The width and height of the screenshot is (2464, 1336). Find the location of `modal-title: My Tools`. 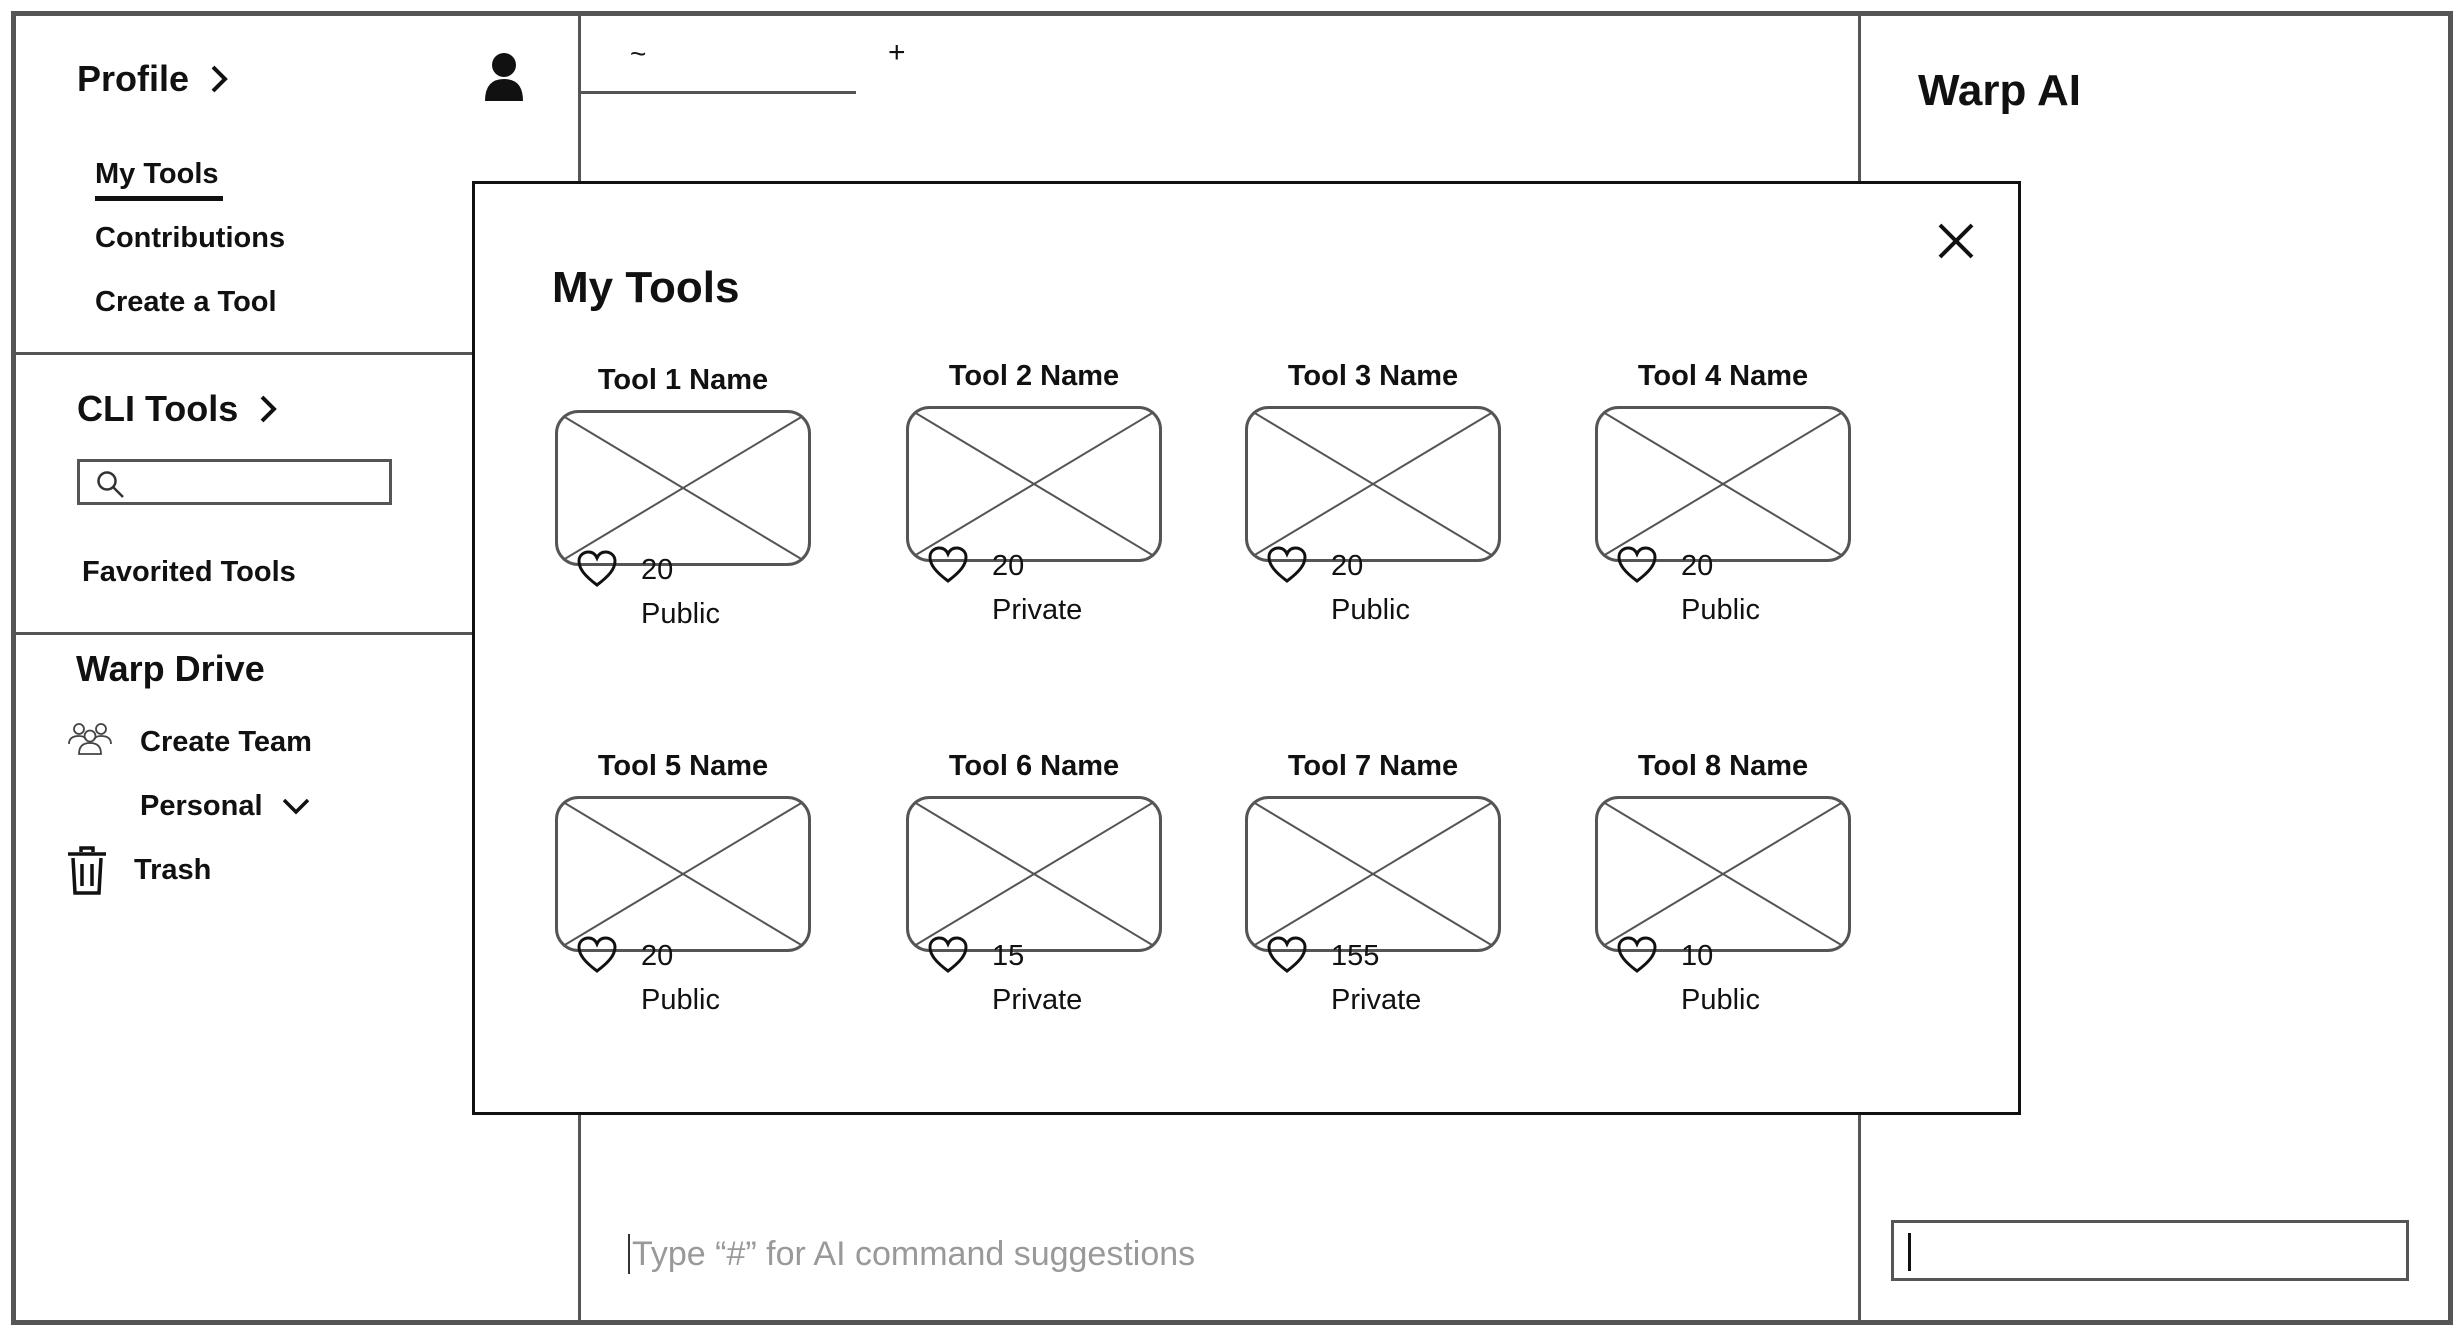

modal-title: My Tools is located at coordinates (646, 287).